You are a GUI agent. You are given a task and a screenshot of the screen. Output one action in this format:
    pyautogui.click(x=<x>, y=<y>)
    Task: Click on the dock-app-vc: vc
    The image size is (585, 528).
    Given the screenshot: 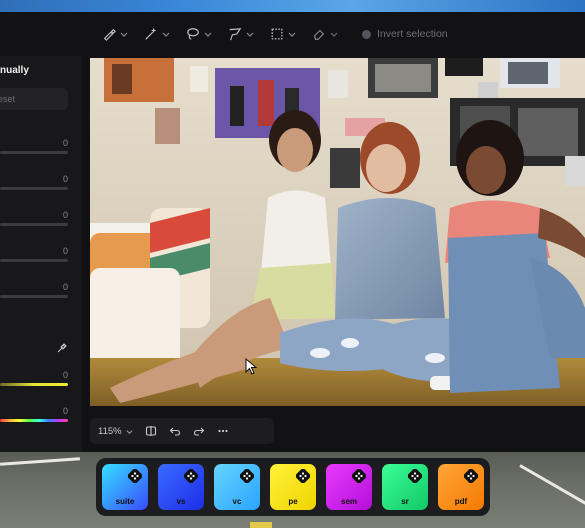 What is the action you would take?
    pyautogui.click(x=237, y=487)
    